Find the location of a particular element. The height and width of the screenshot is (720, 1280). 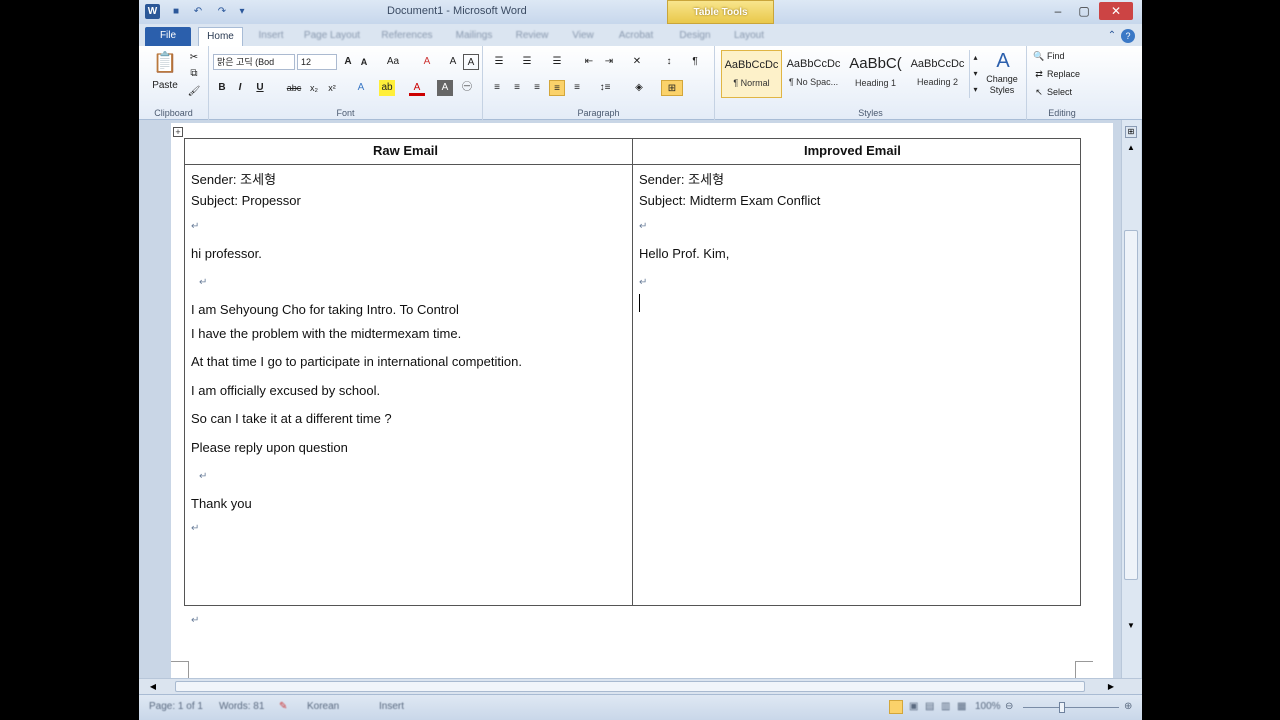

subscript-button: x₂ is located at coordinates (314, 88).